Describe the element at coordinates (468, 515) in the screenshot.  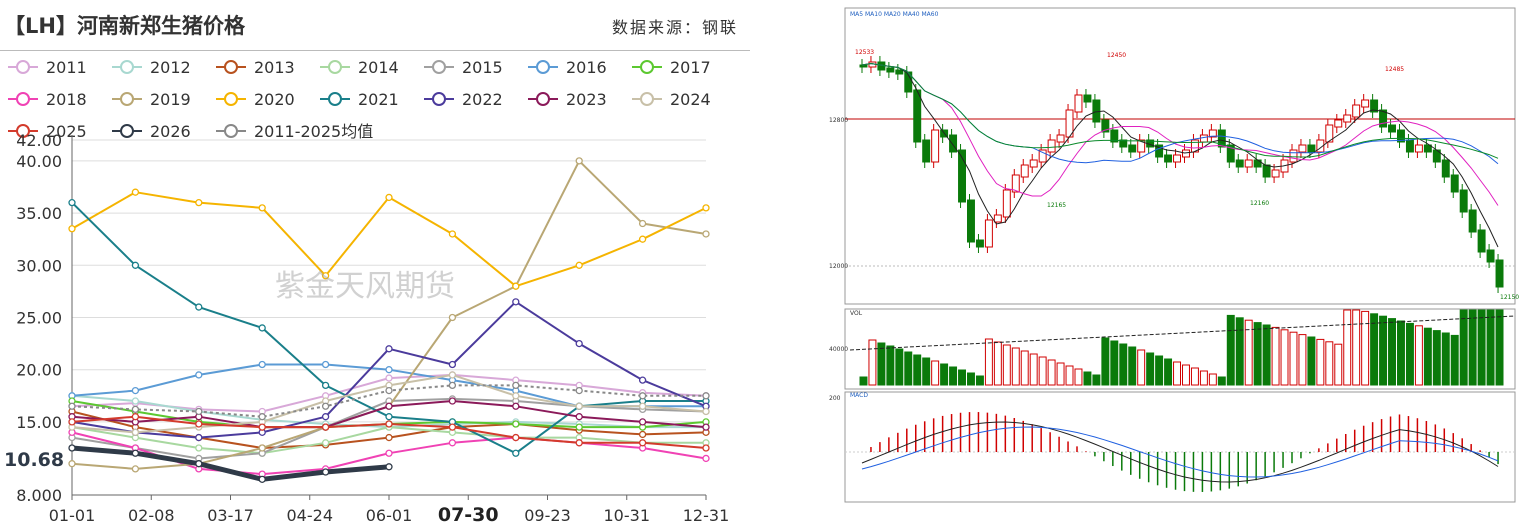
I see `x-tick-label: 07-30` at that location.